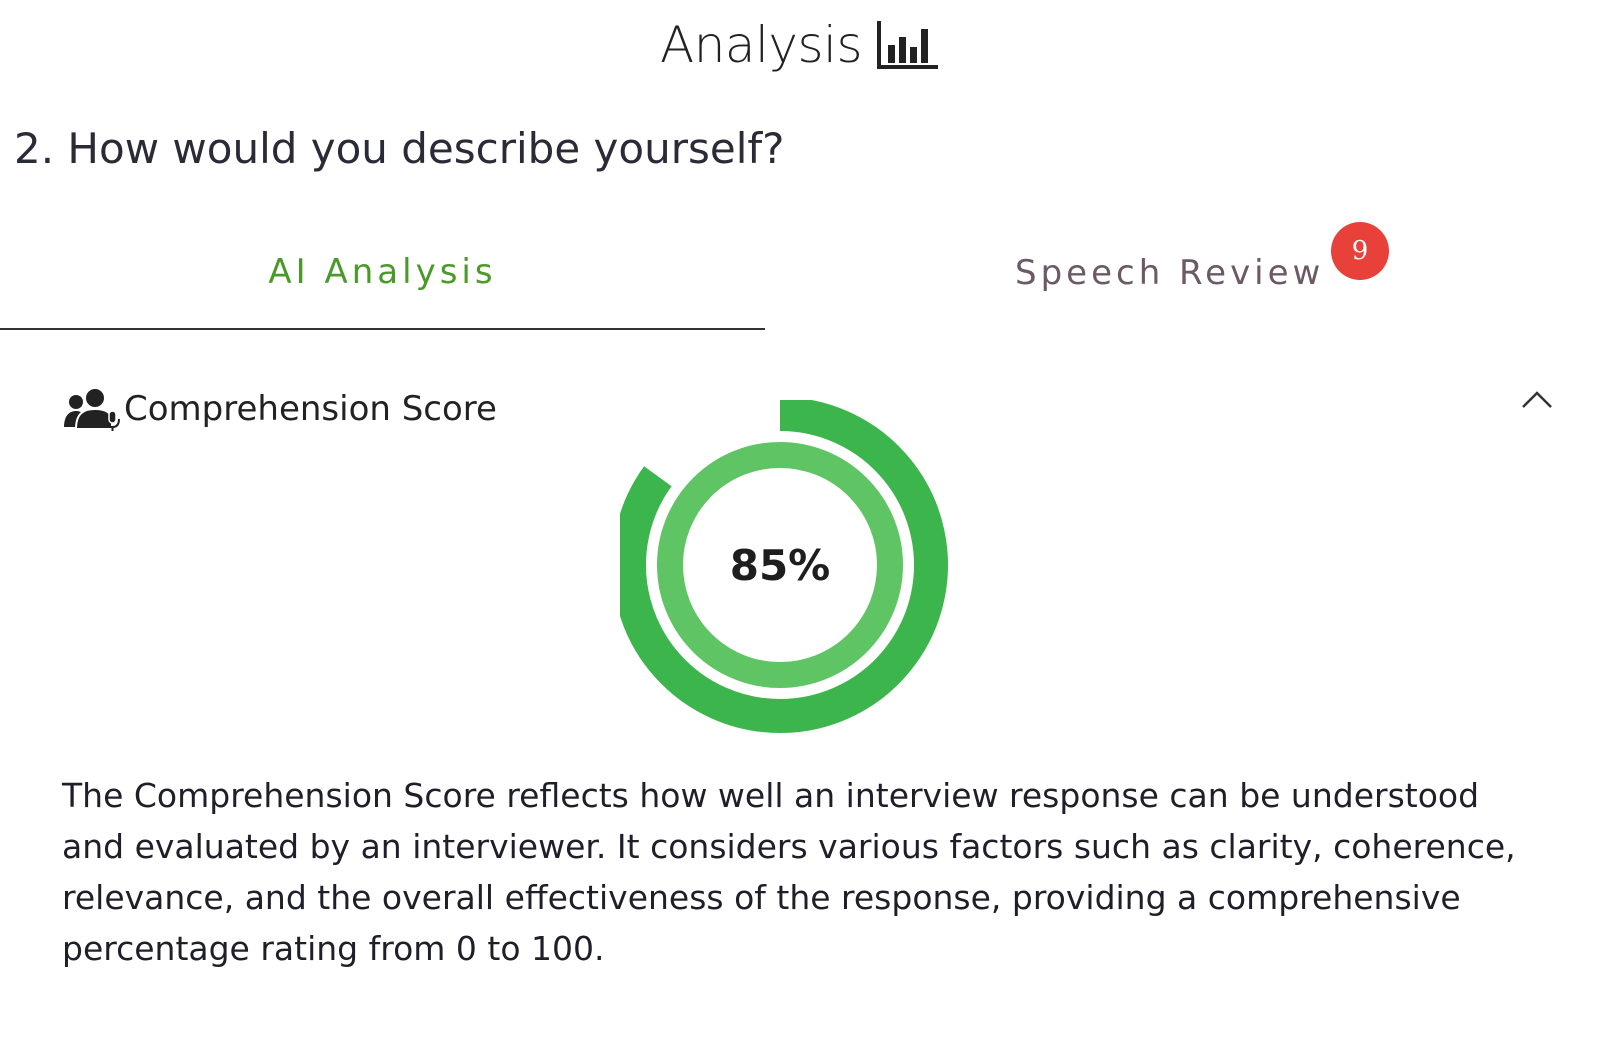 This screenshot has width=1600, height=1046. Describe the element at coordinates (399, 148) in the screenshot. I see `question-heading: 2. How would you describe yourself?` at that location.